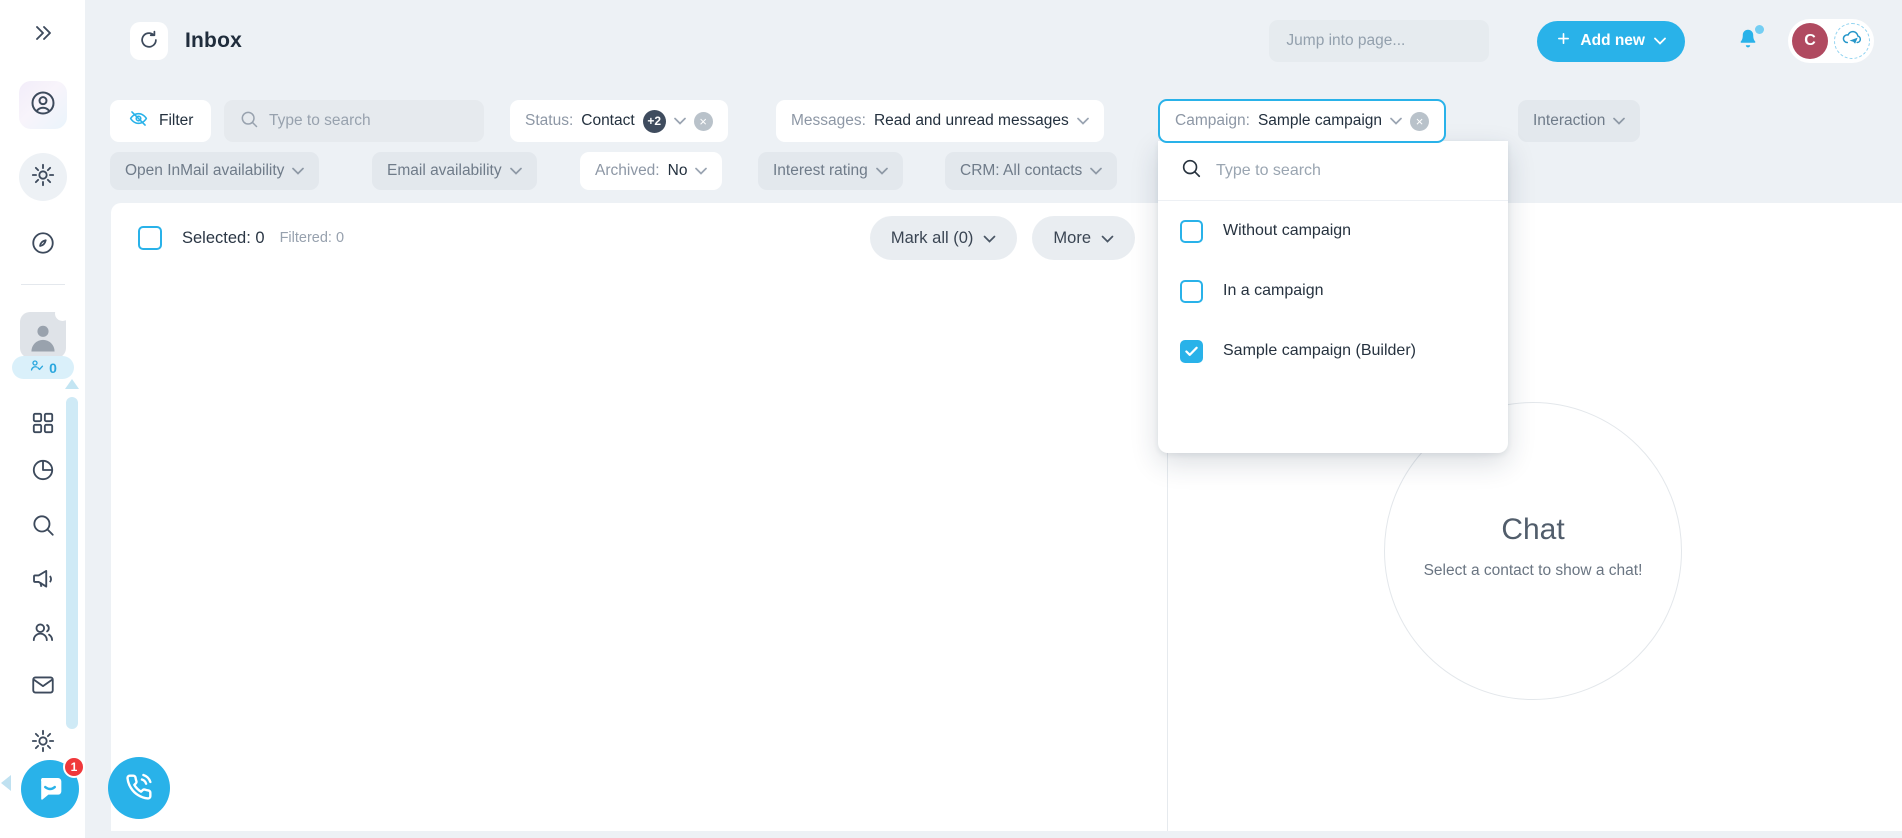 The image size is (1902, 838). I want to click on people-icon, so click(43, 634).